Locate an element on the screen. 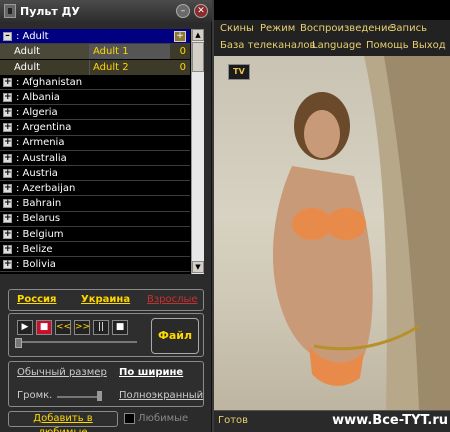 Image resolution: width=450 pixels, height=432 pixels. tree-group-adult: – : Adult is located at coordinates (95, 36).